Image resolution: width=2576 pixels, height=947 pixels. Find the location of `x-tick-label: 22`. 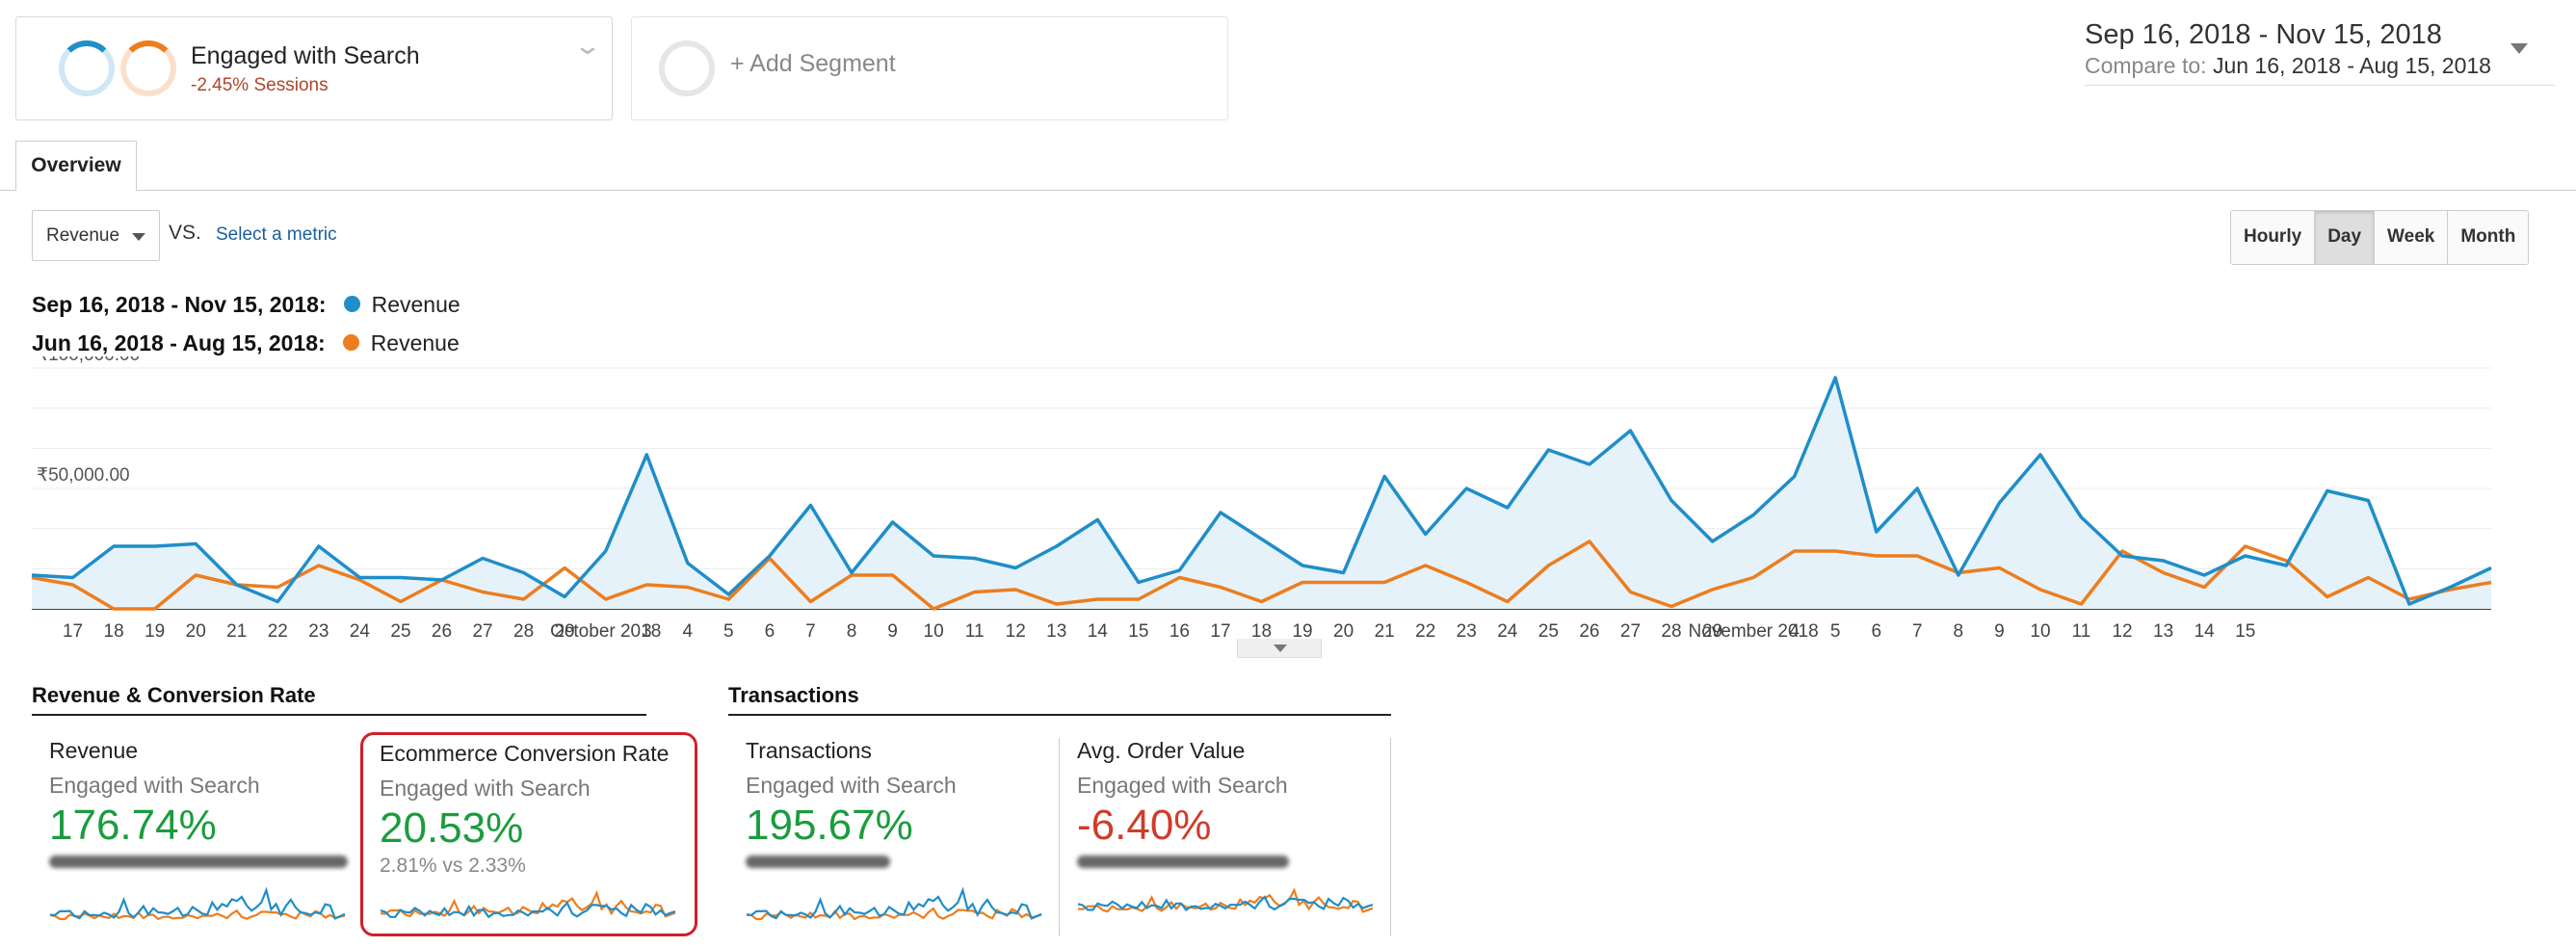

x-tick-label: 22 is located at coordinates (278, 631).